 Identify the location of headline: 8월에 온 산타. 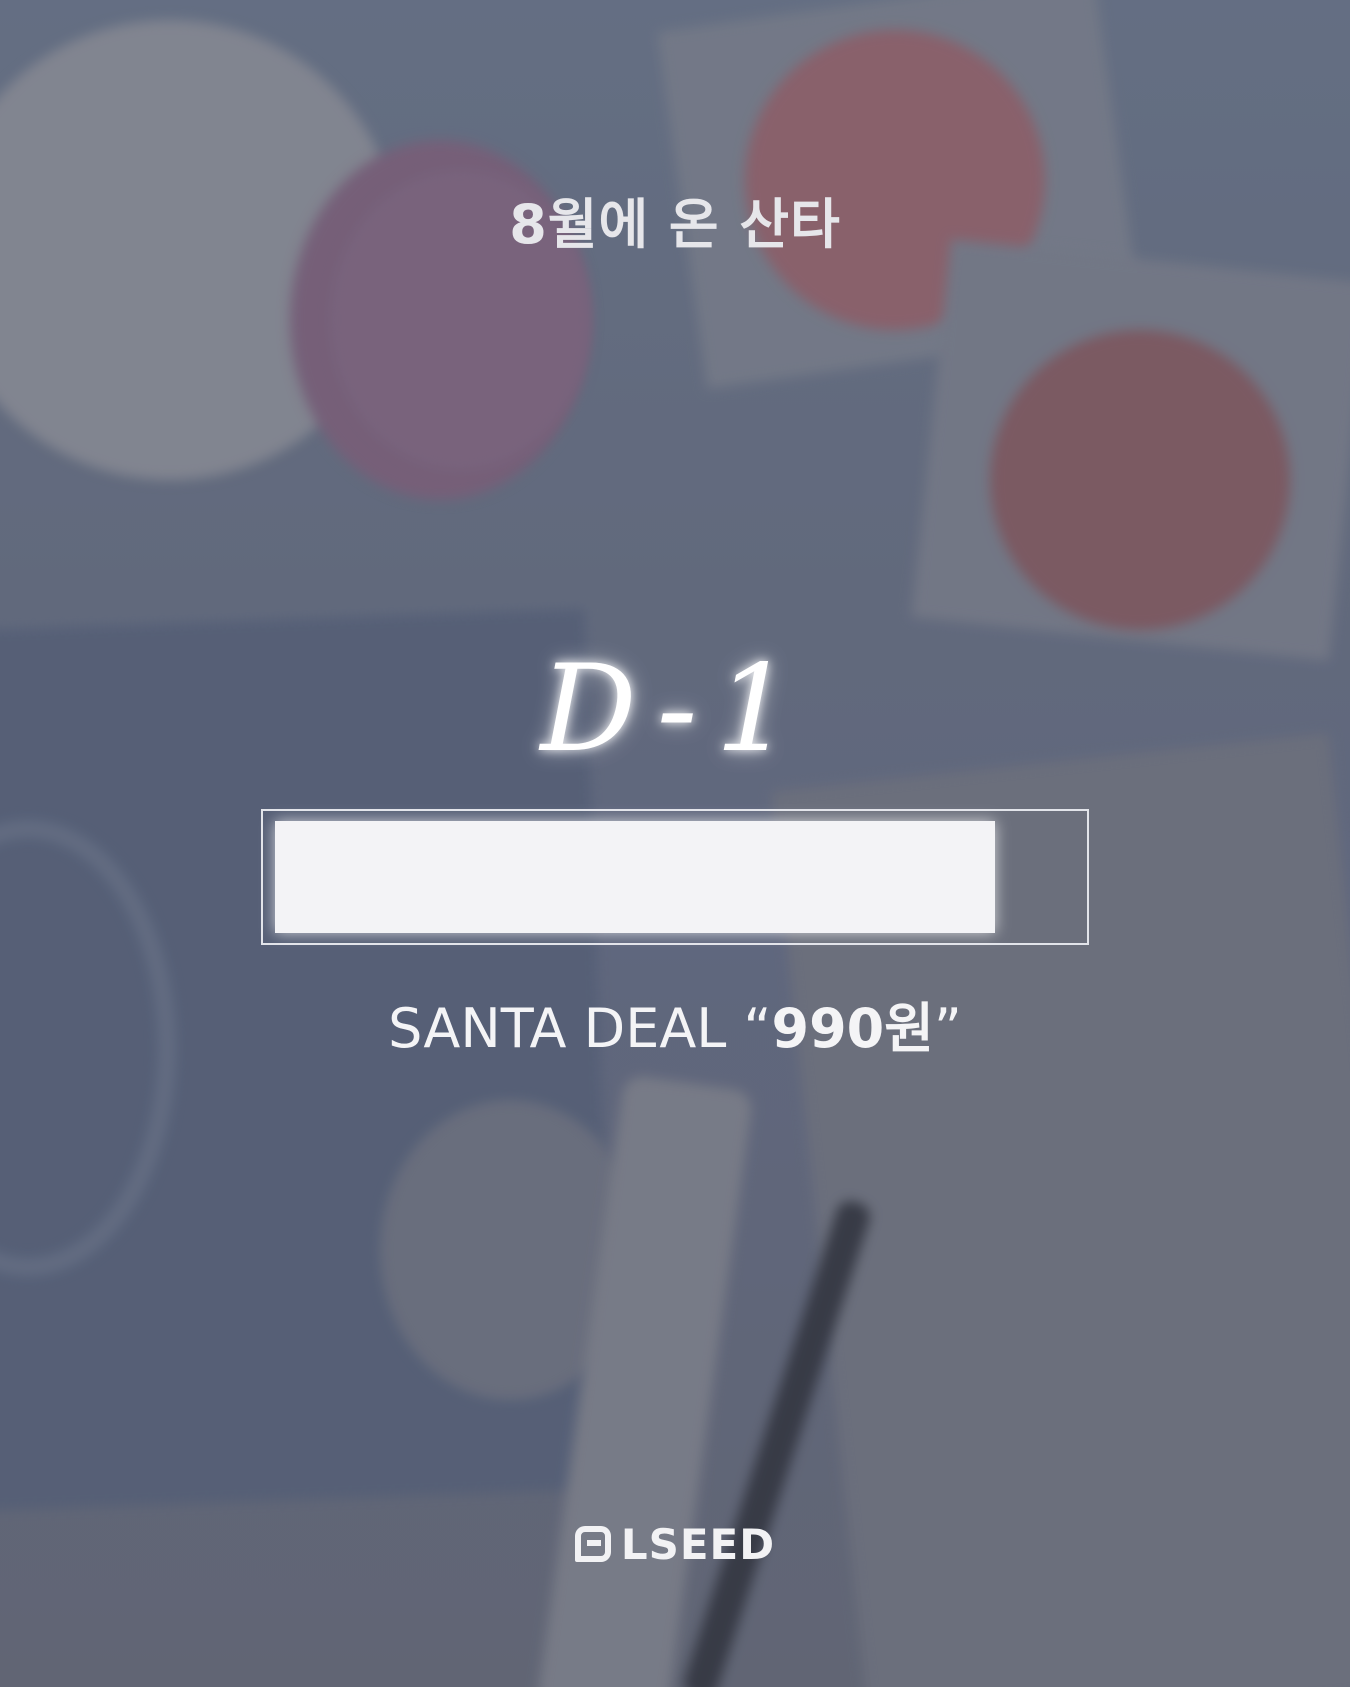
(675, 224).